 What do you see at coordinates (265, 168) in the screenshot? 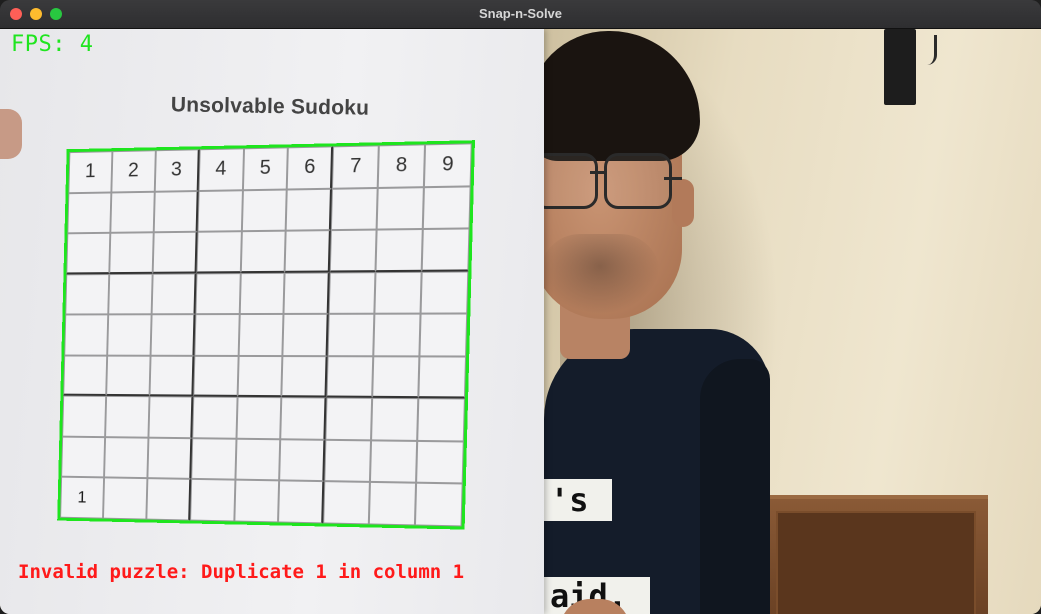
I see `sudoku-cell: 5` at bounding box center [265, 168].